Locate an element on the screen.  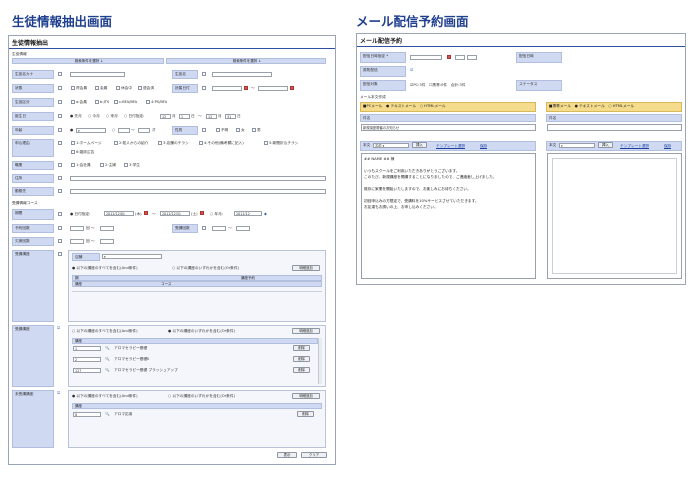
address-checkbox is located at coordinates (60, 178).